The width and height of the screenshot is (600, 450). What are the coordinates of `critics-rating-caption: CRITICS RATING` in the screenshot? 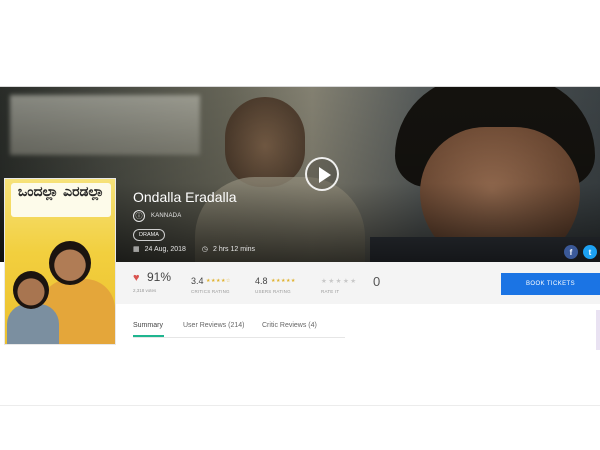 It's located at (210, 291).